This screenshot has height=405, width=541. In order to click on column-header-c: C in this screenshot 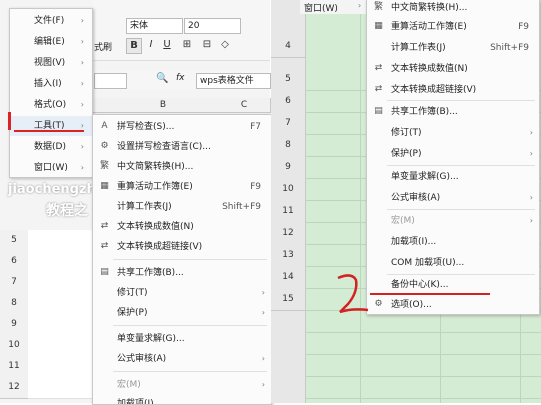, I will do `click(244, 105)`.